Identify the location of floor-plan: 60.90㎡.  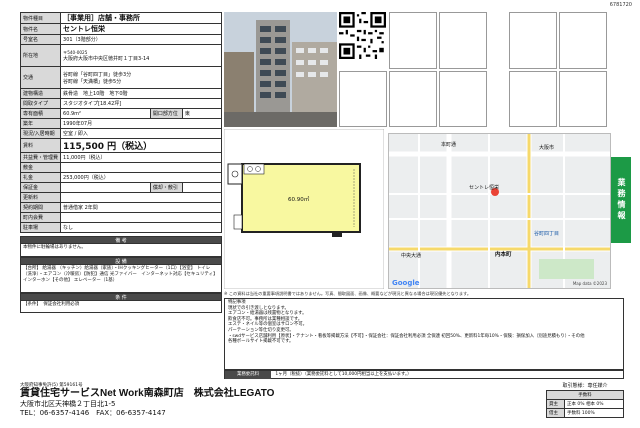
(304, 209).